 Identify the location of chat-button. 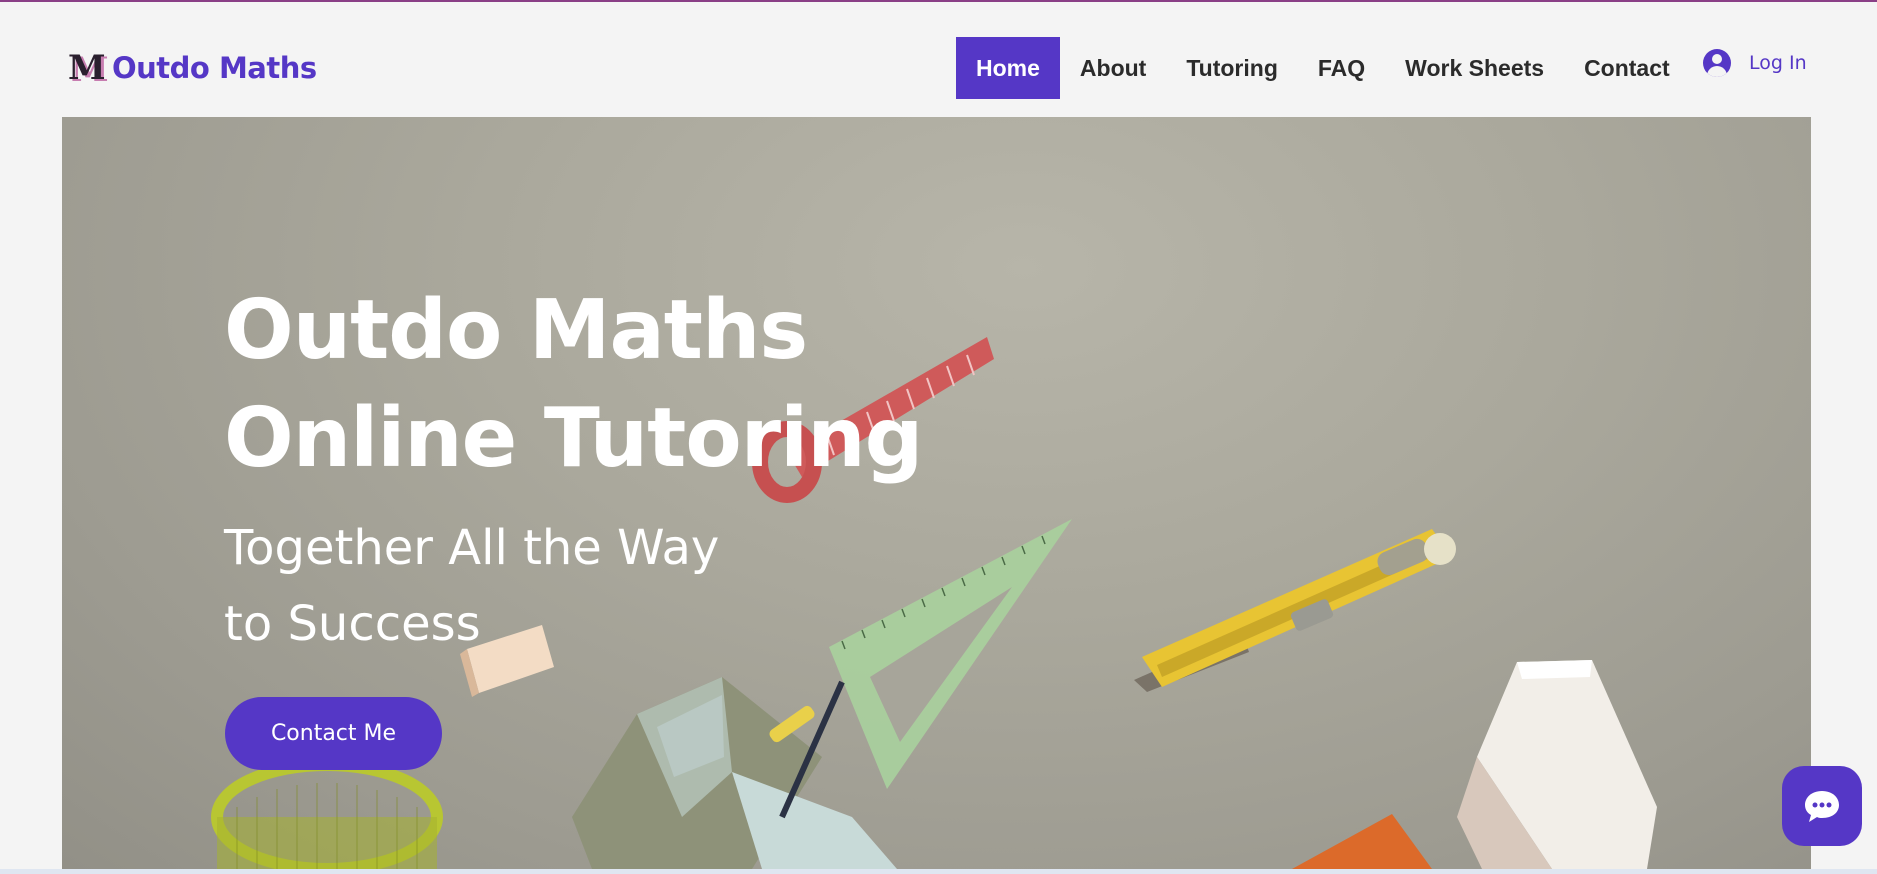
(1822, 806).